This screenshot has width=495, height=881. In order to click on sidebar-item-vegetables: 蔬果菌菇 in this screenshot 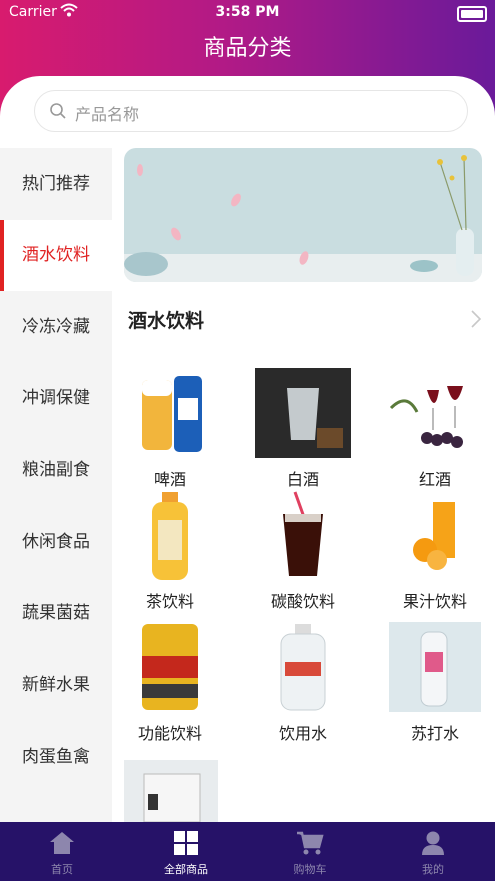, I will do `click(56, 613)`.